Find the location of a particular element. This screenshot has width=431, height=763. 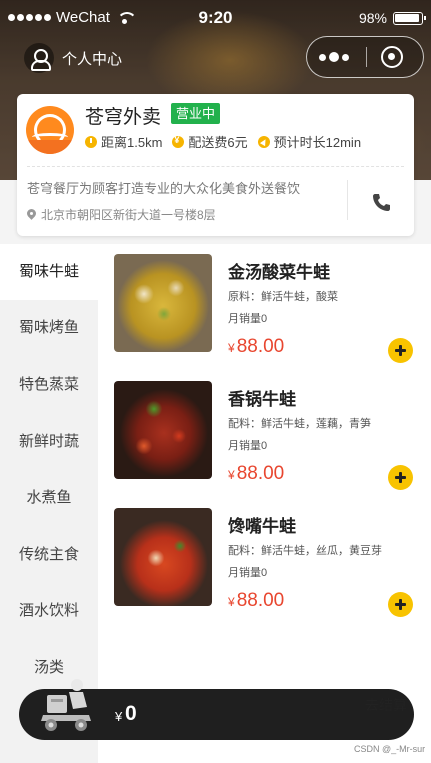

dish-ingredients: 配料：鲜活牛蛙，莲藕，青笋 is located at coordinates (299, 424).